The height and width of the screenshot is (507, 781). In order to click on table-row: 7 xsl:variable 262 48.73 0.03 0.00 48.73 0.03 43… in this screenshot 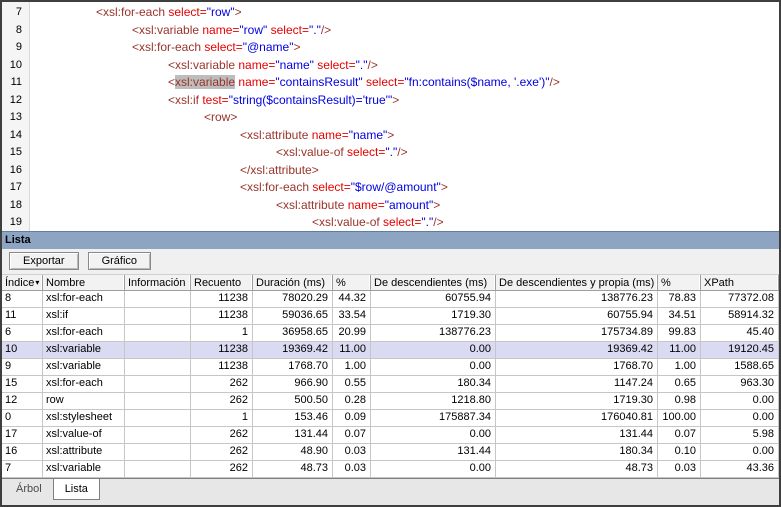, I will do `click(390, 469)`.